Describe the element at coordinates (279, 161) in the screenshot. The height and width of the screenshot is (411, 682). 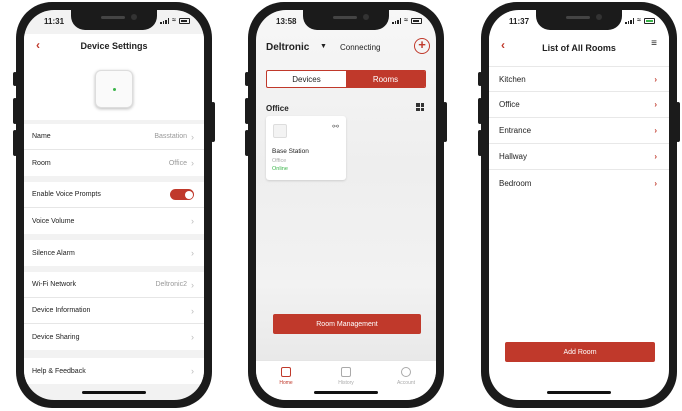
I see `device-room: Office` at that location.